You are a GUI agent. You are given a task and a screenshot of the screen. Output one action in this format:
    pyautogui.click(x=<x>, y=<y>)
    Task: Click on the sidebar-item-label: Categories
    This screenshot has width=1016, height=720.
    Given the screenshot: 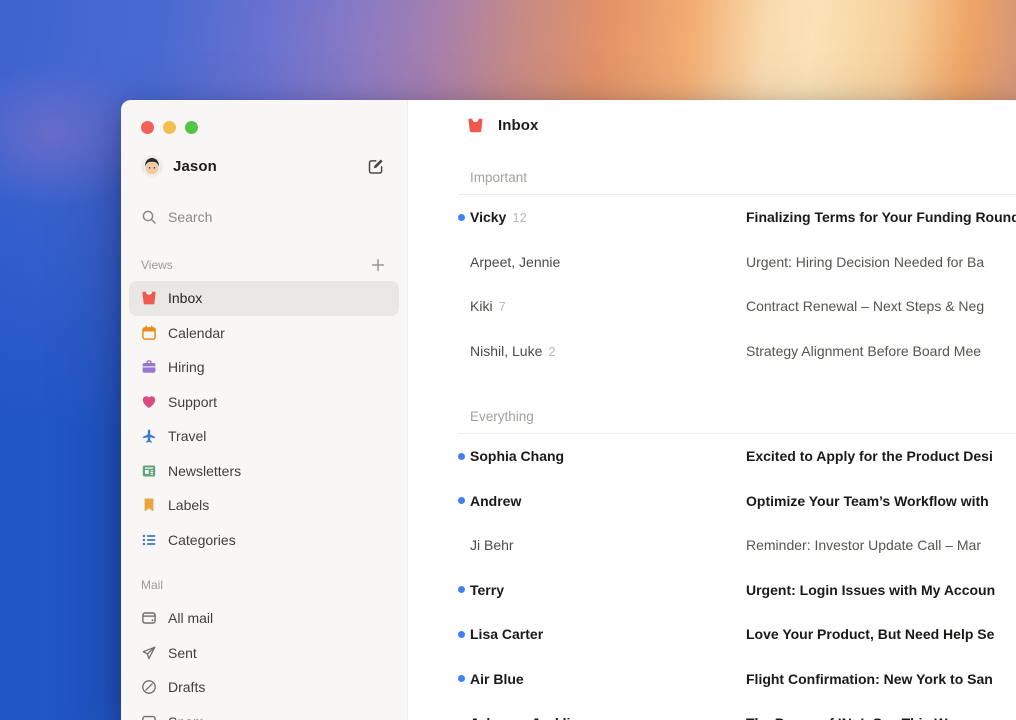 What is the action you would take?
    pyautogui.click(x=202, y=539)
    